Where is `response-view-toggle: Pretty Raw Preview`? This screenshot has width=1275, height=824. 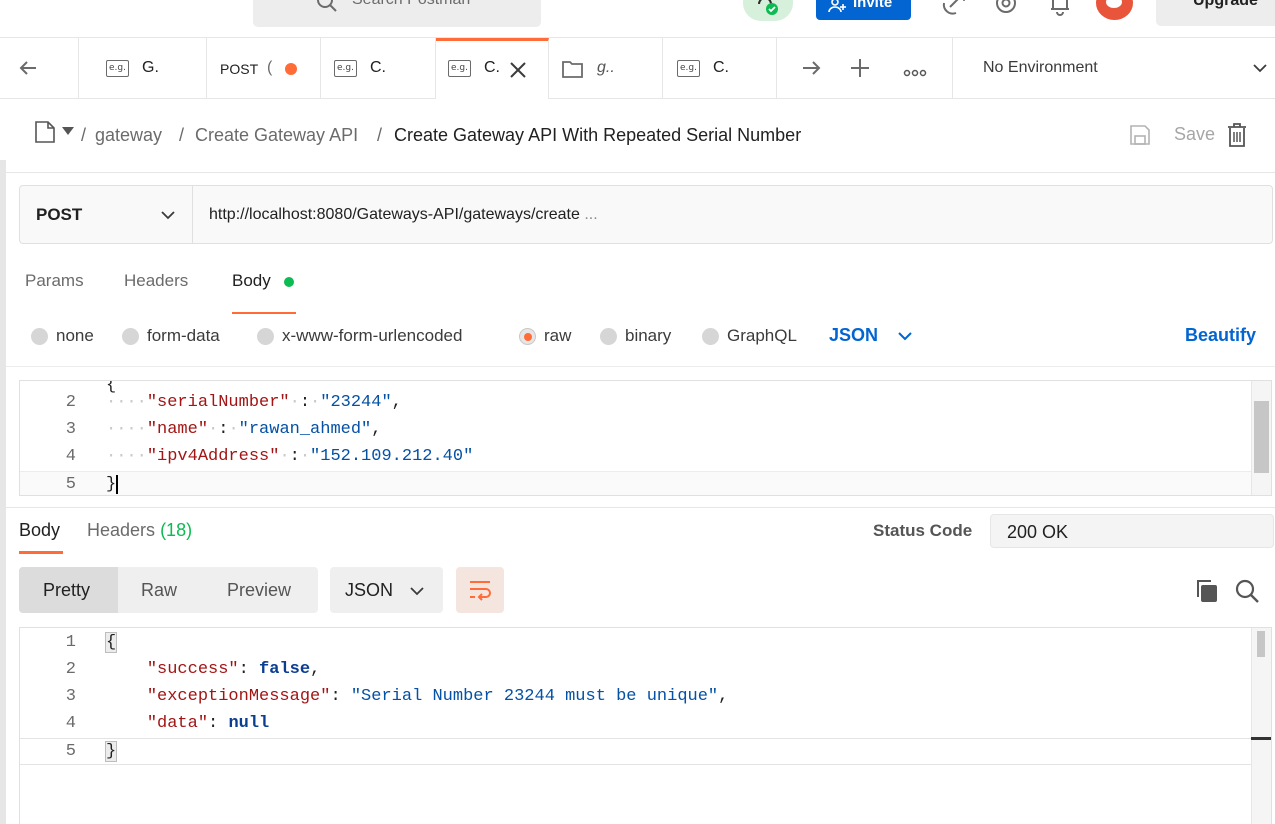
response-view-toggle: Pretty Raw Preview is located at coordinates (168, 590).